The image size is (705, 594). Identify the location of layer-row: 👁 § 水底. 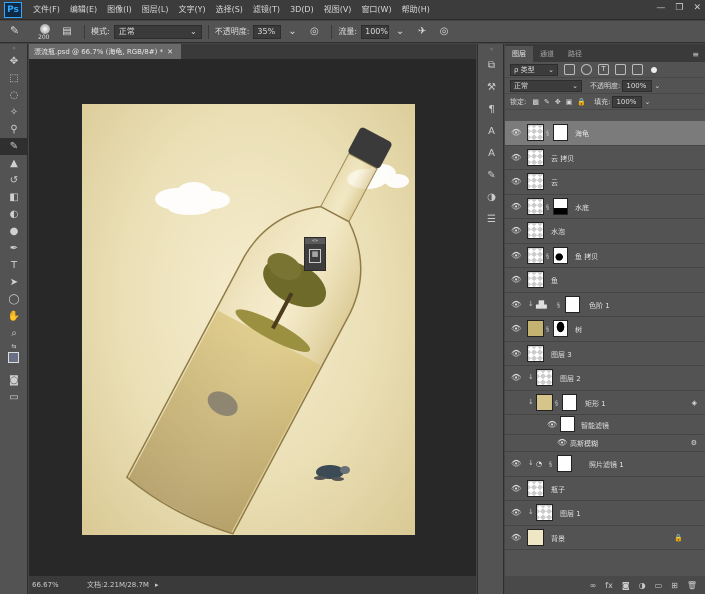
(605, 207).